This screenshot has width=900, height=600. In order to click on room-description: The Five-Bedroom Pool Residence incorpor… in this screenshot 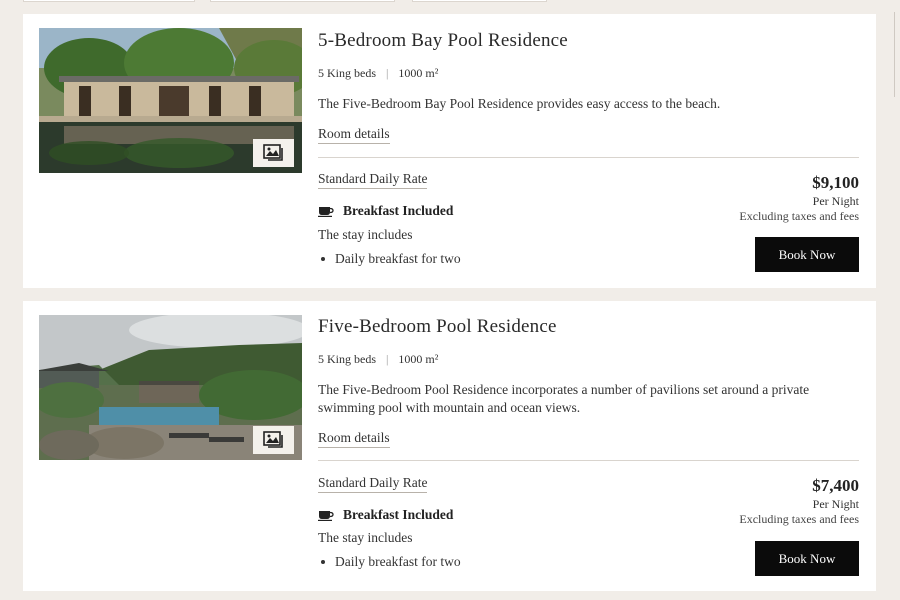, I will do `click(564, 398)`.